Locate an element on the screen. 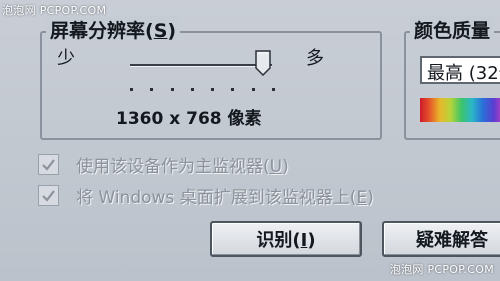  resolution-legend-label: 屏幕分辨率 is located at coordinates (98, 31).